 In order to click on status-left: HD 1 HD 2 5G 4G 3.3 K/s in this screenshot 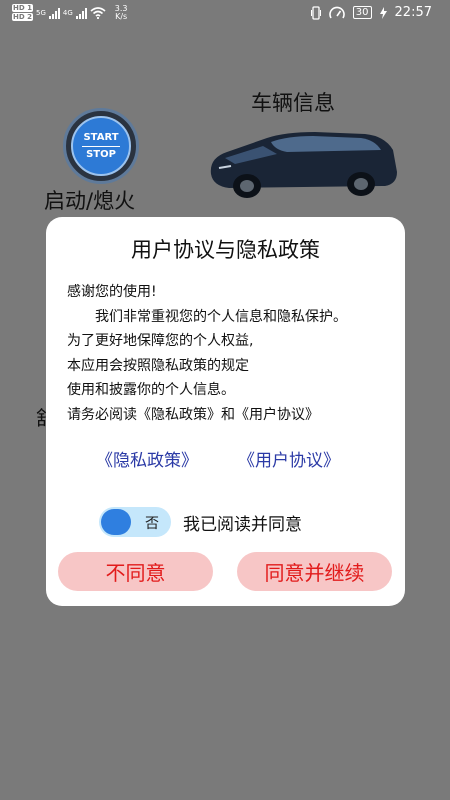, I will do `click(70, 12)`.